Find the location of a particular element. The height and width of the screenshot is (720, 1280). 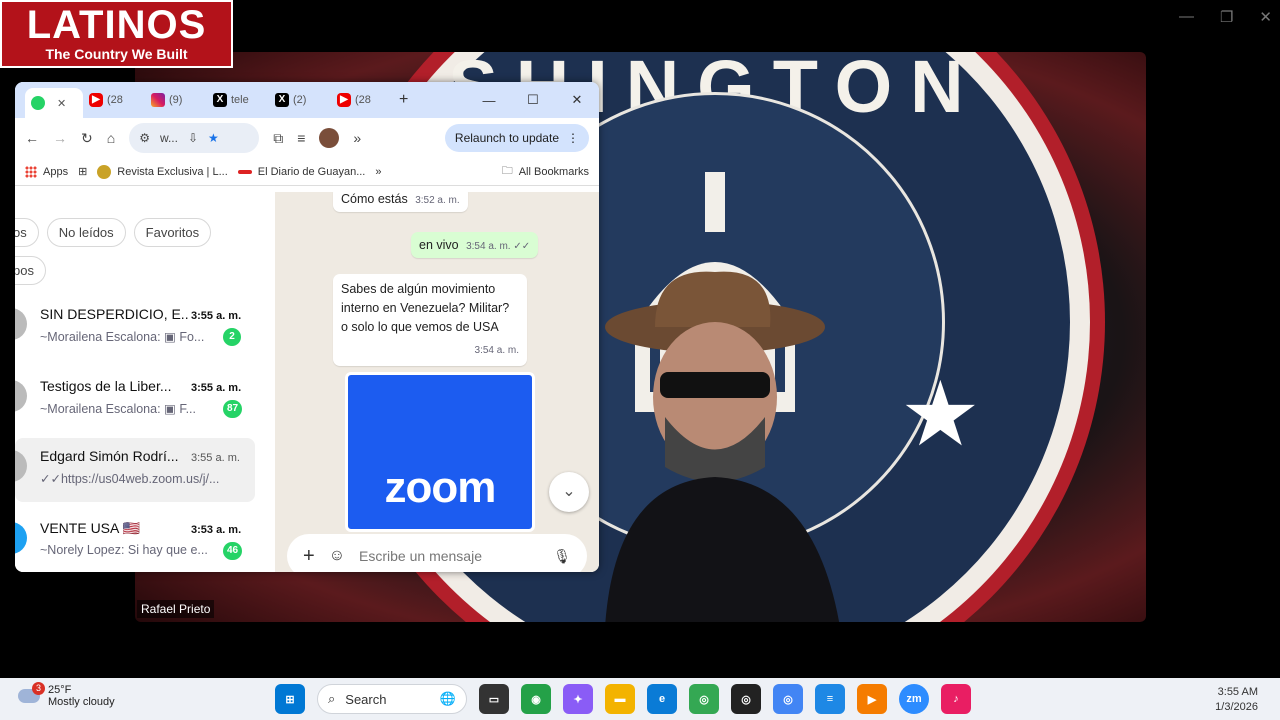

attach-plus-icon: + is located at coordinates (309, 556).